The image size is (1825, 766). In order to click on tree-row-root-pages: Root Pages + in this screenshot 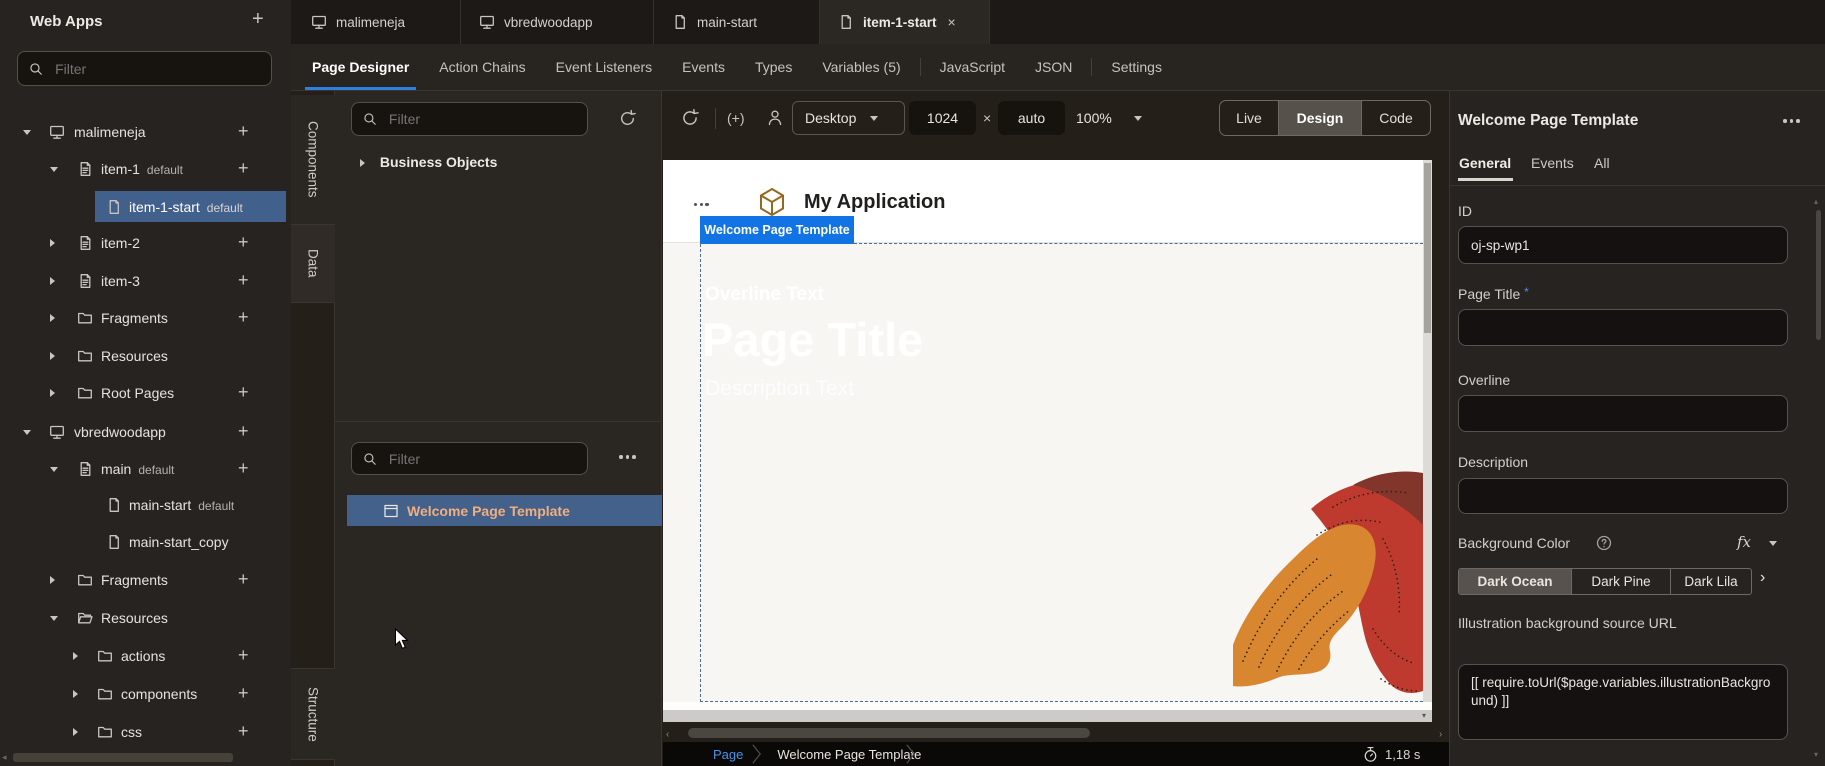, I will do `click(145, 393)`.